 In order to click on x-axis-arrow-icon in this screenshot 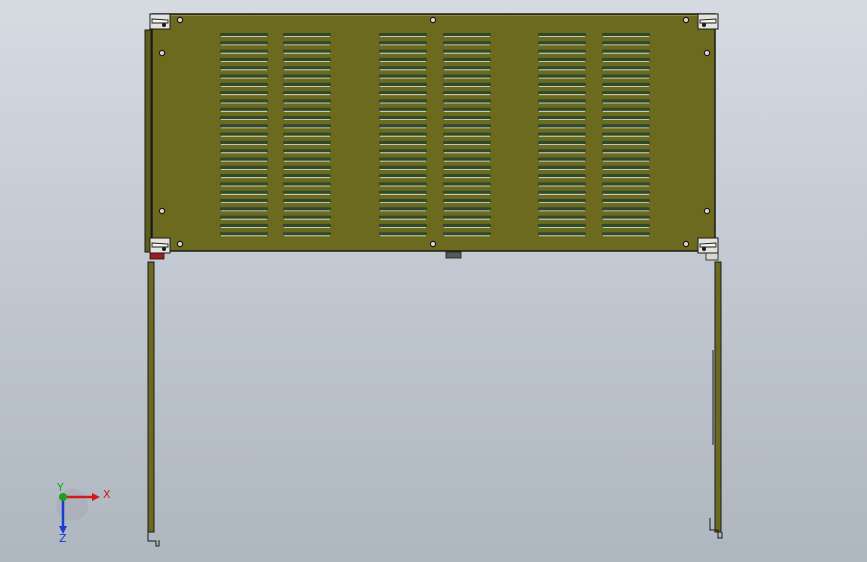, I will do `click(96, 497)`.